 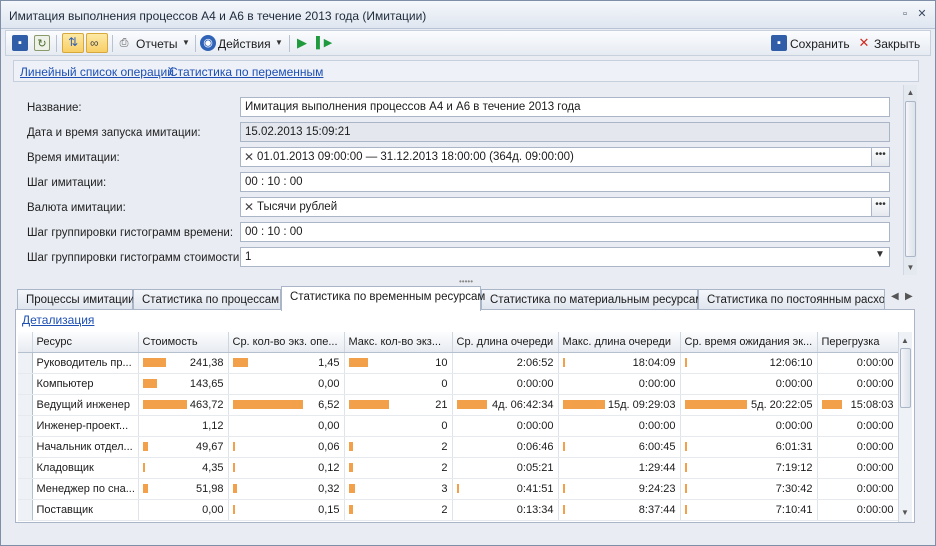 I want to click on tab-processes: Процессы имитации, so click(x=76, y=299).